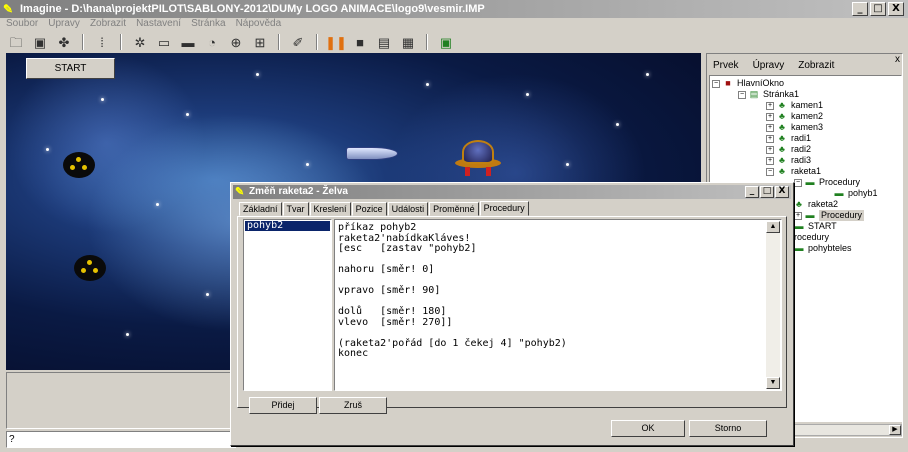  What do you see at coordinates (816, 67) in the screenshot?
I see `menu-zobrazit-panel: Zobrazit` at bounding box center [816, 67].